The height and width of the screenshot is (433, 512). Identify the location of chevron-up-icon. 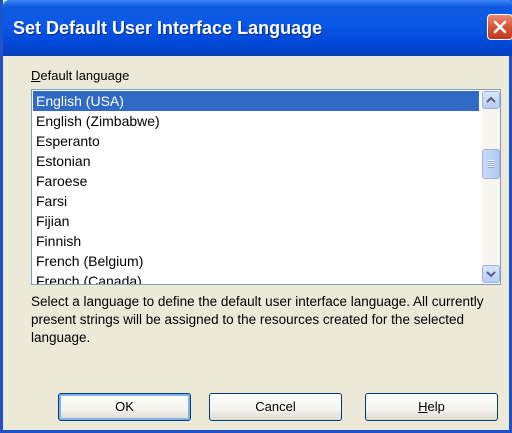
(491, 99).